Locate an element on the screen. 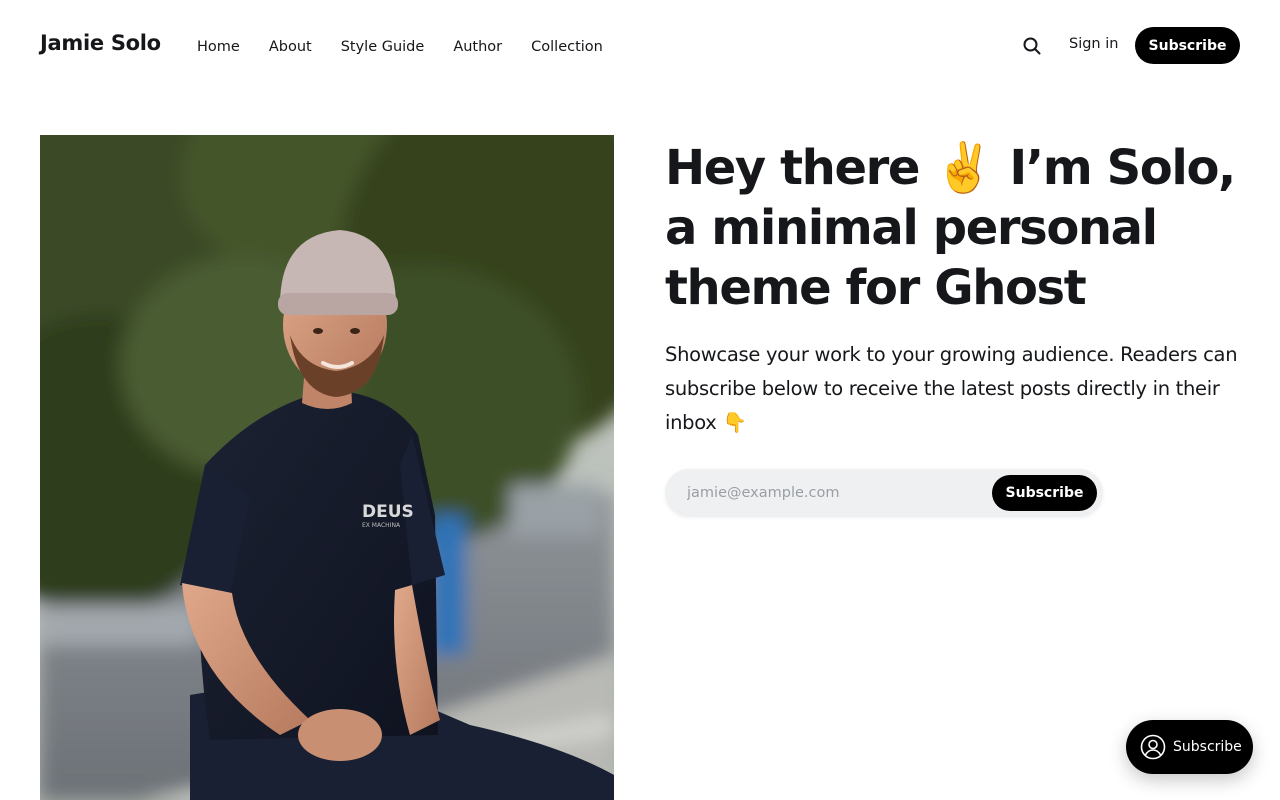 The image size is (1280, 800). search-button is located at coordinates (1032, 46).